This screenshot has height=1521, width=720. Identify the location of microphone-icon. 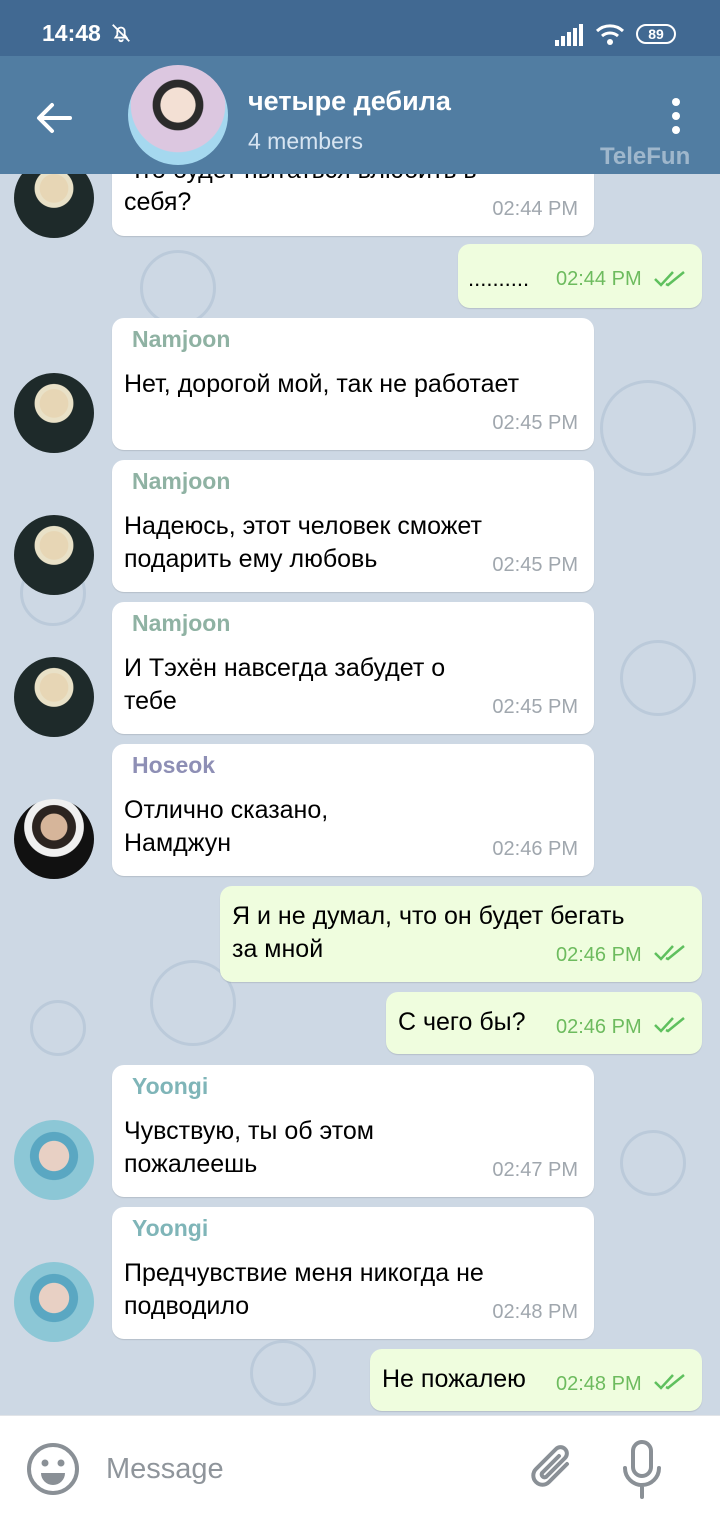
(642, 1470).